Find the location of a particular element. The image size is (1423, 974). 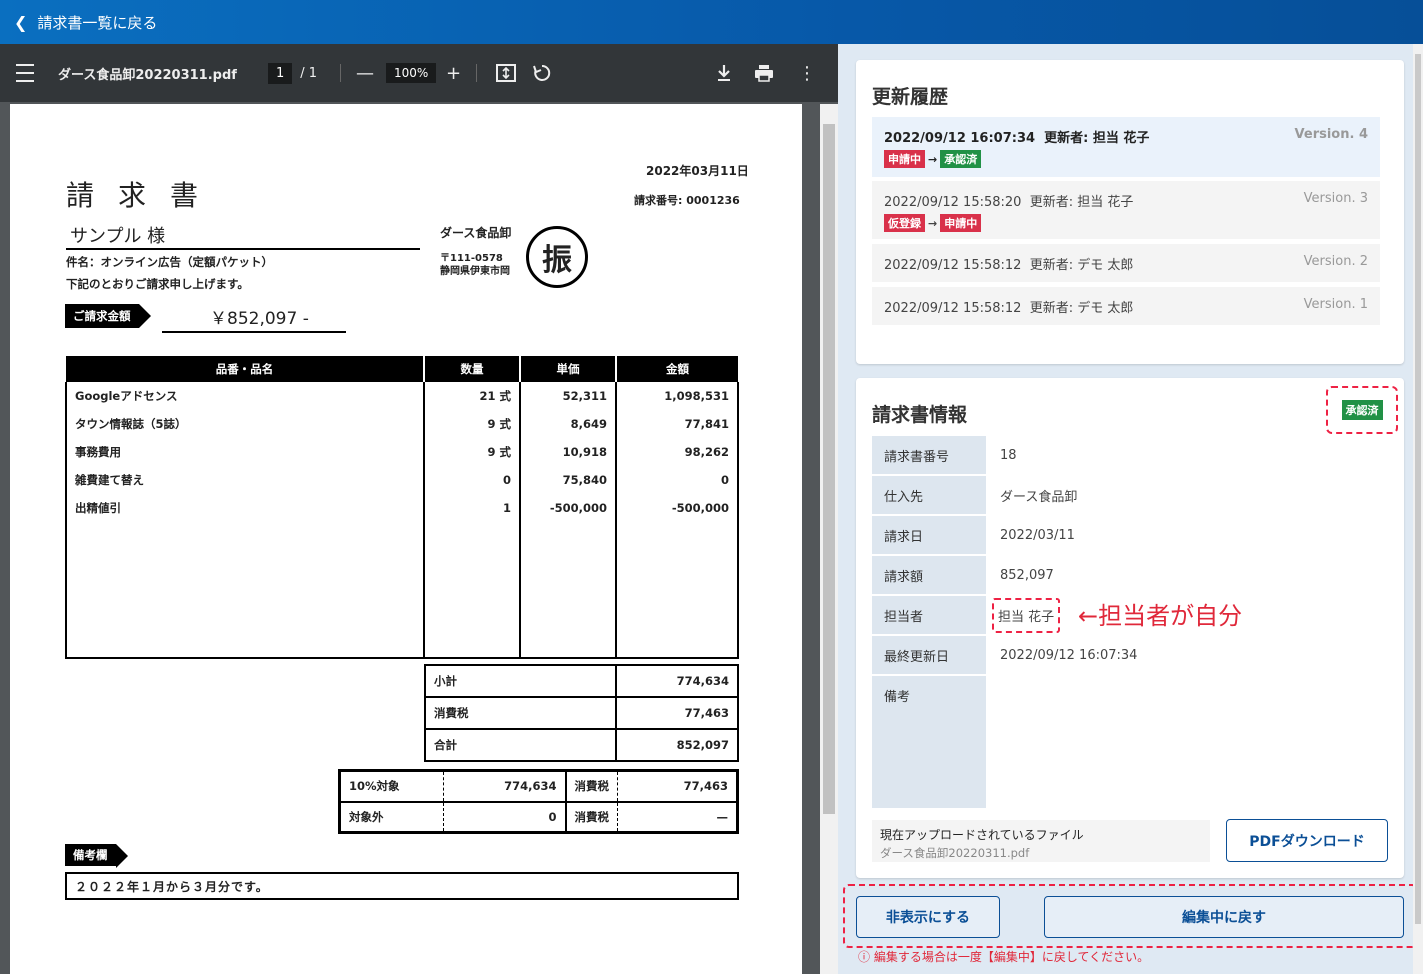

table-row: 雑費建て替え 0 75,840 0 is located at coordinates (402, 480).